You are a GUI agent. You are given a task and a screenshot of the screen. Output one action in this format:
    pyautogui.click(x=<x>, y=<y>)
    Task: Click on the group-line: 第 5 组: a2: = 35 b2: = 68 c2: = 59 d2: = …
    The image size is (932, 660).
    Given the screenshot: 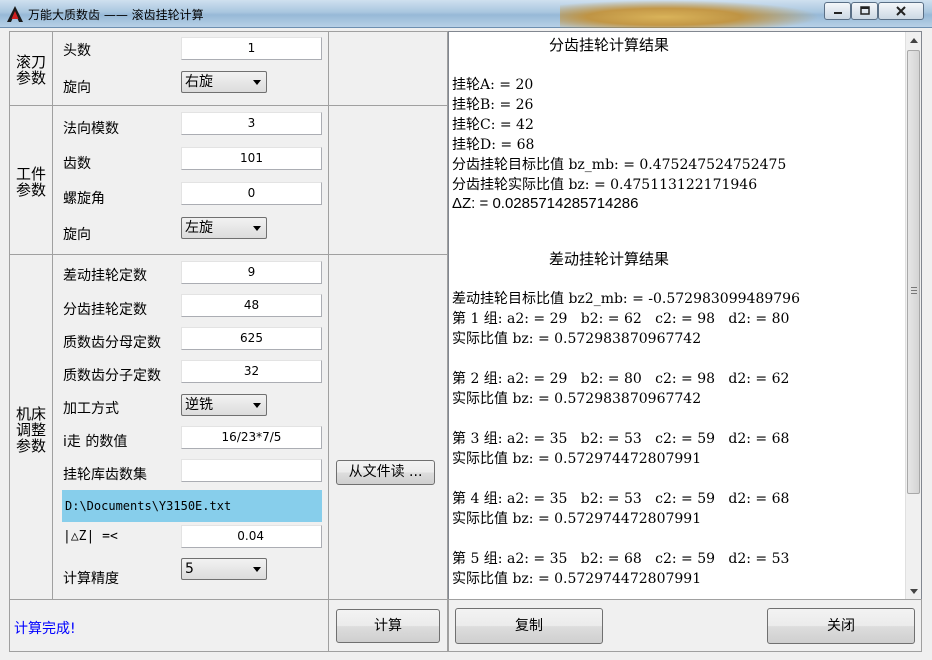 What is the action you would take?
    pyautogui.click(x=621, y=559)
    